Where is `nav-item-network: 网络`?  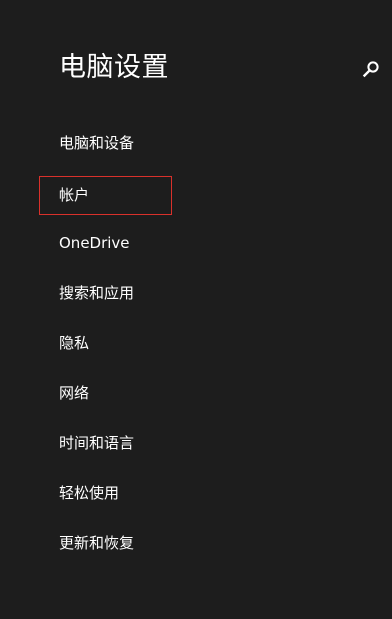
nav-item-network: 网络 is located at coordinates (105, 393).